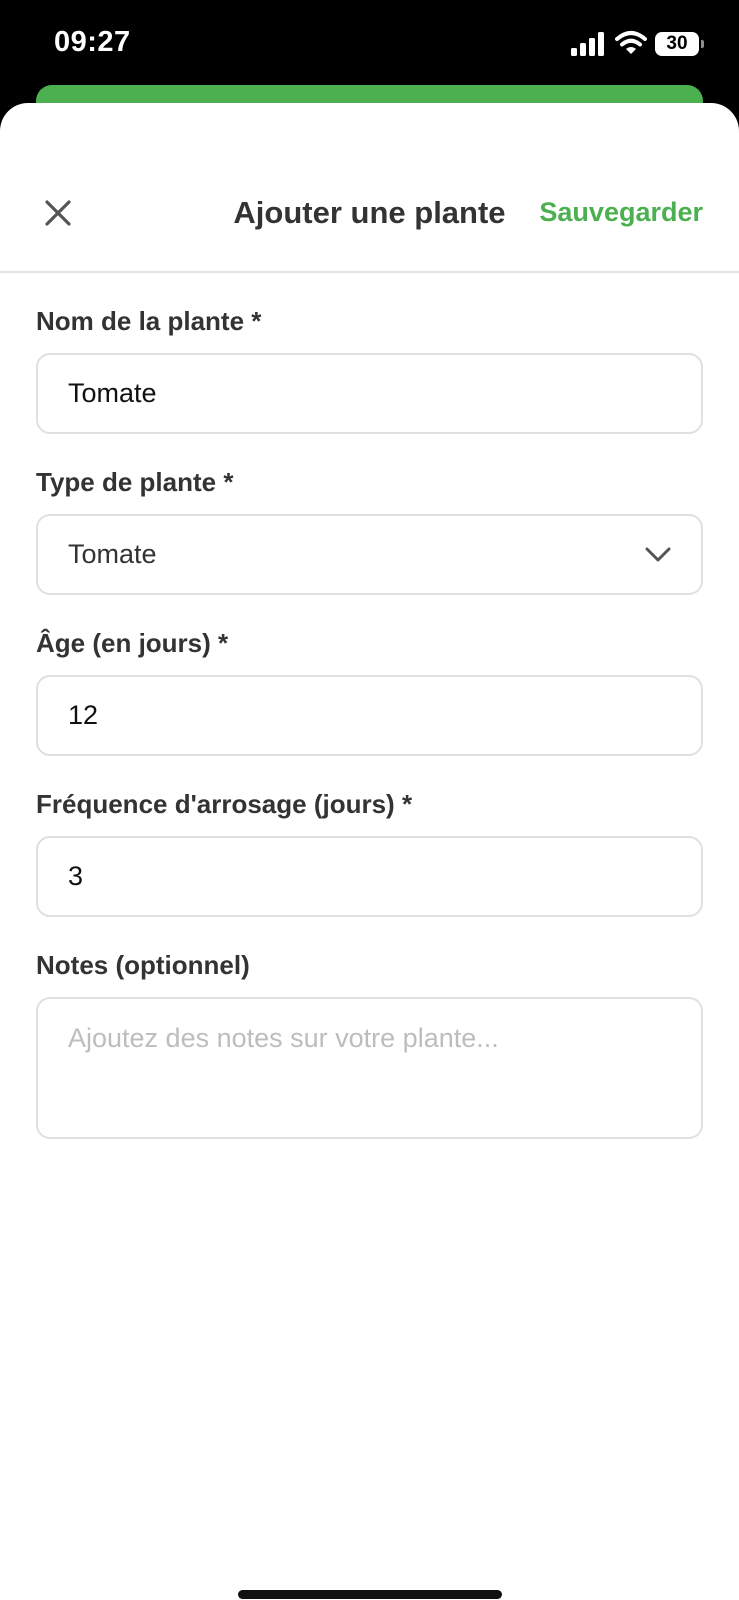  What do you see at coordinates (587, 44) in the screenshot?
I see `signal-icon` at bounding box center [587, 44].